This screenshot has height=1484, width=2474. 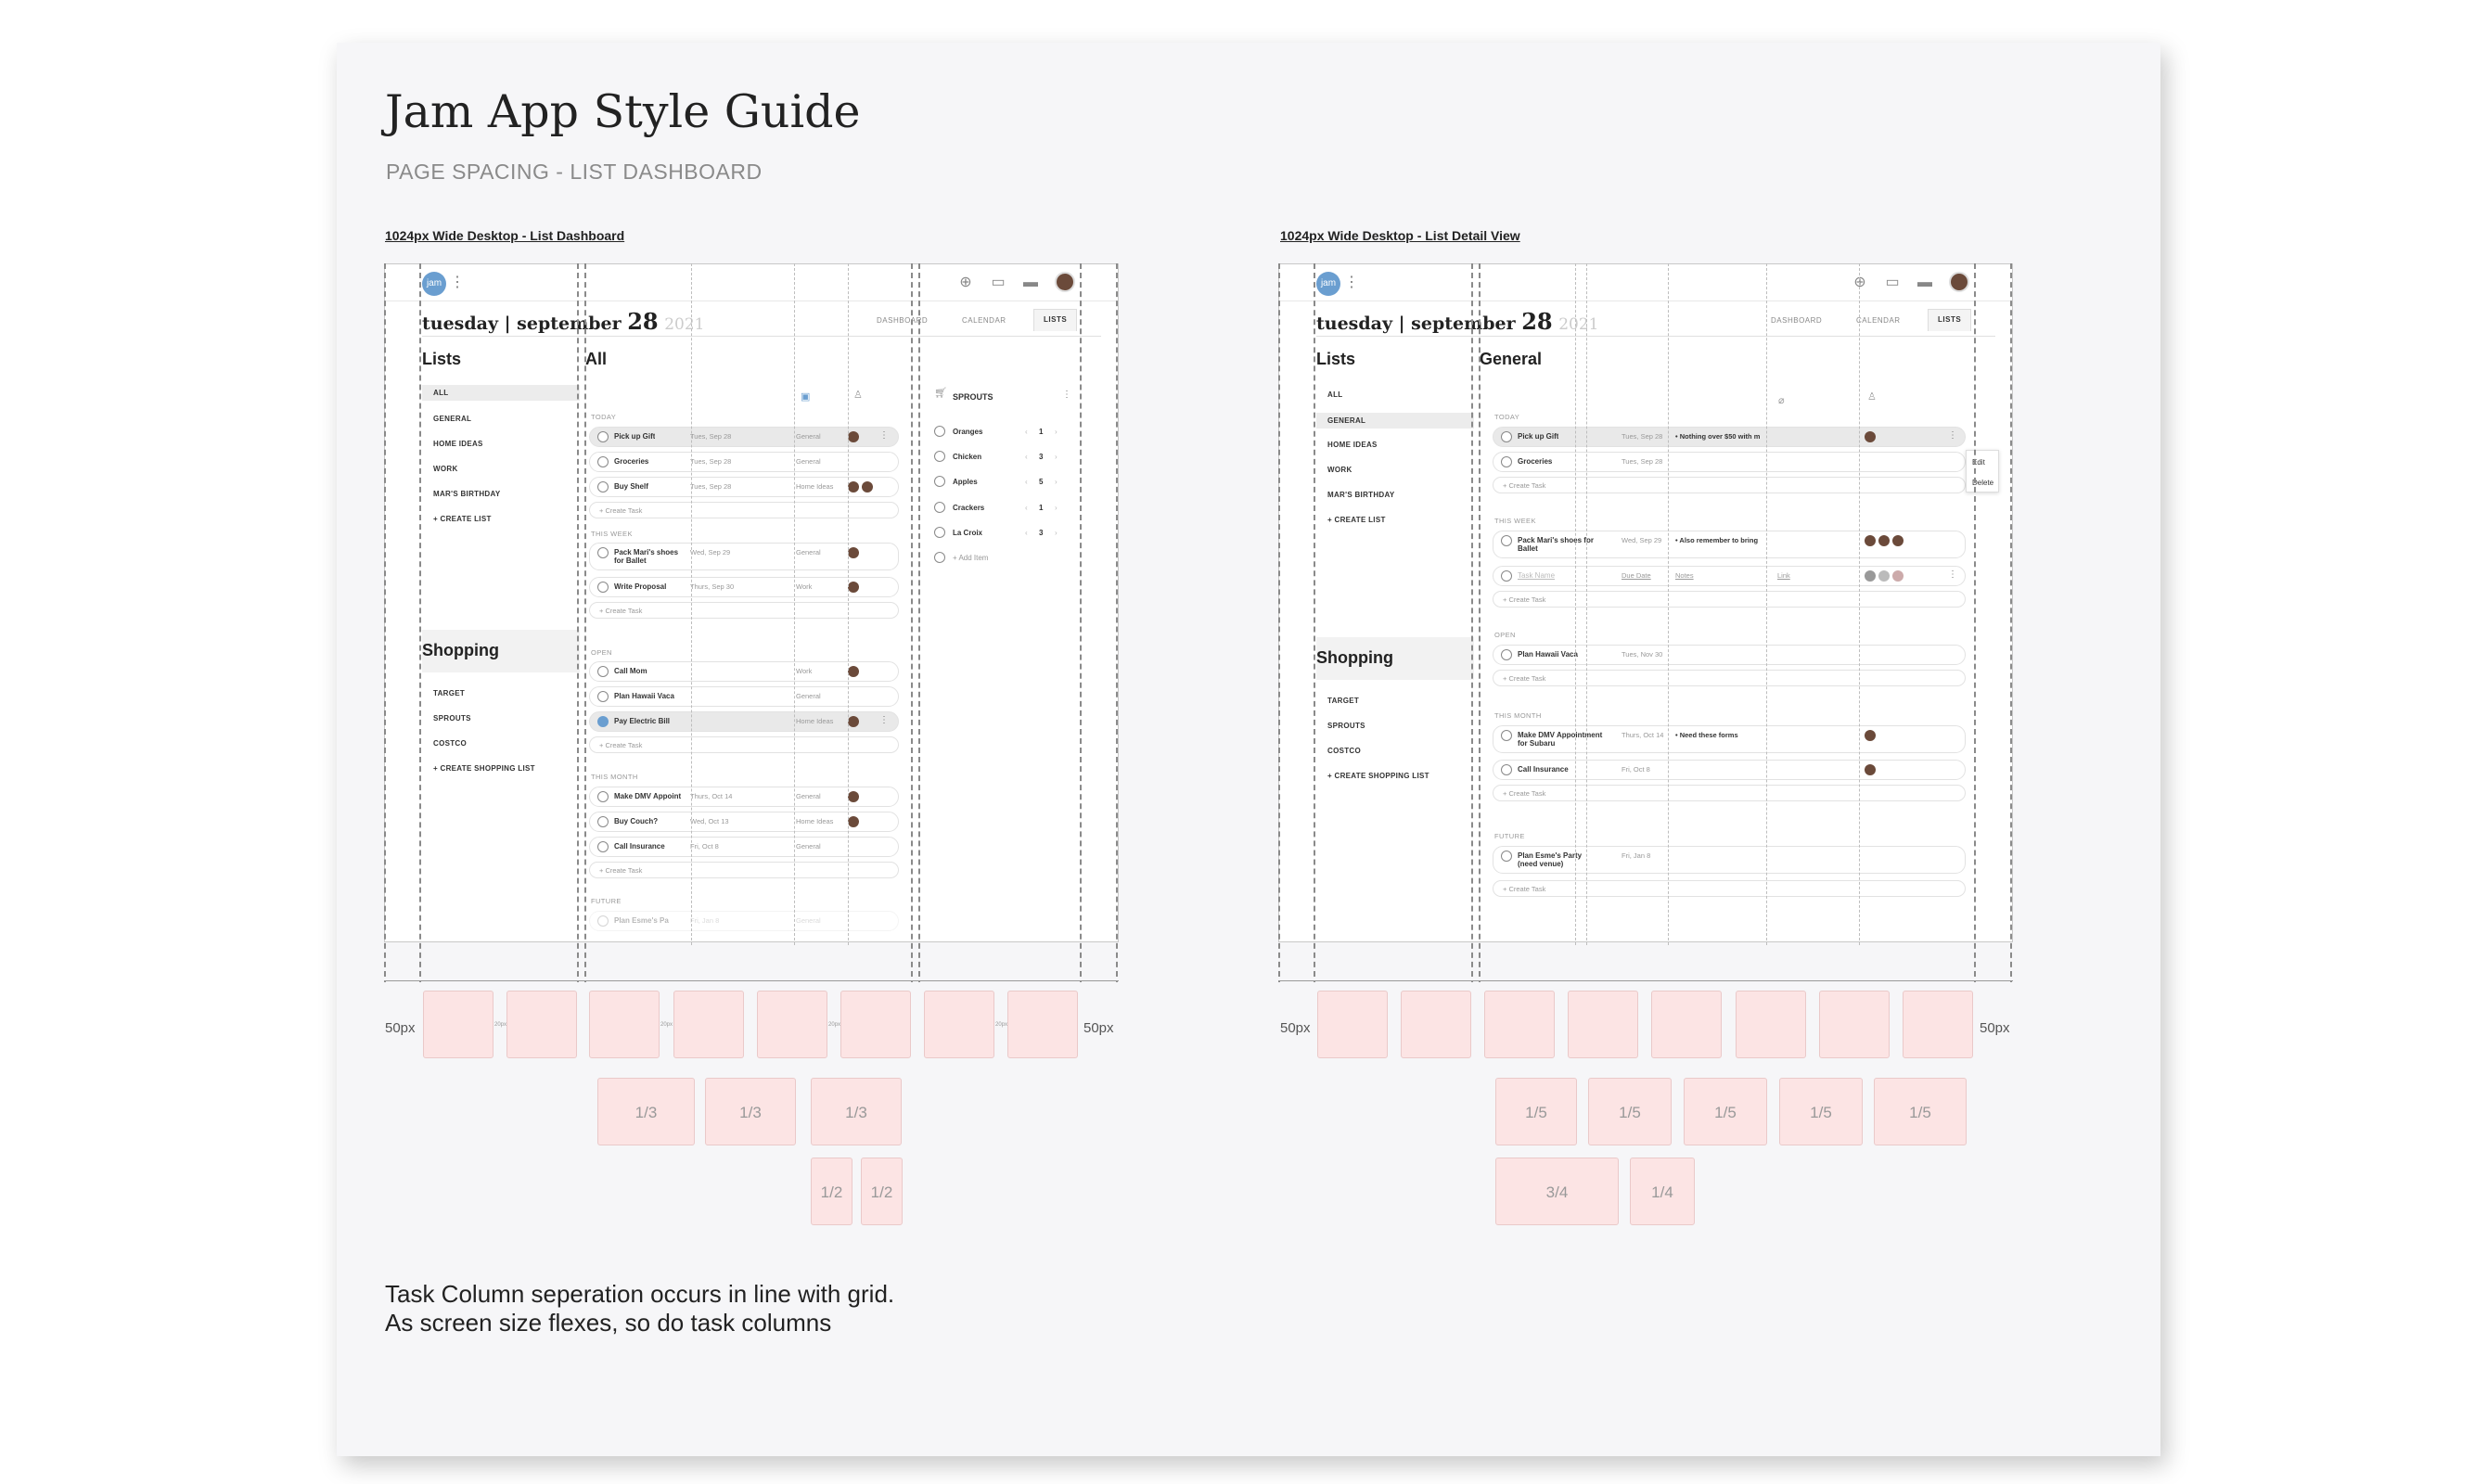 I want to click on task-row: Plan Hawaii Vaca Tues, Nov 30, so click(x=1729, y=655).